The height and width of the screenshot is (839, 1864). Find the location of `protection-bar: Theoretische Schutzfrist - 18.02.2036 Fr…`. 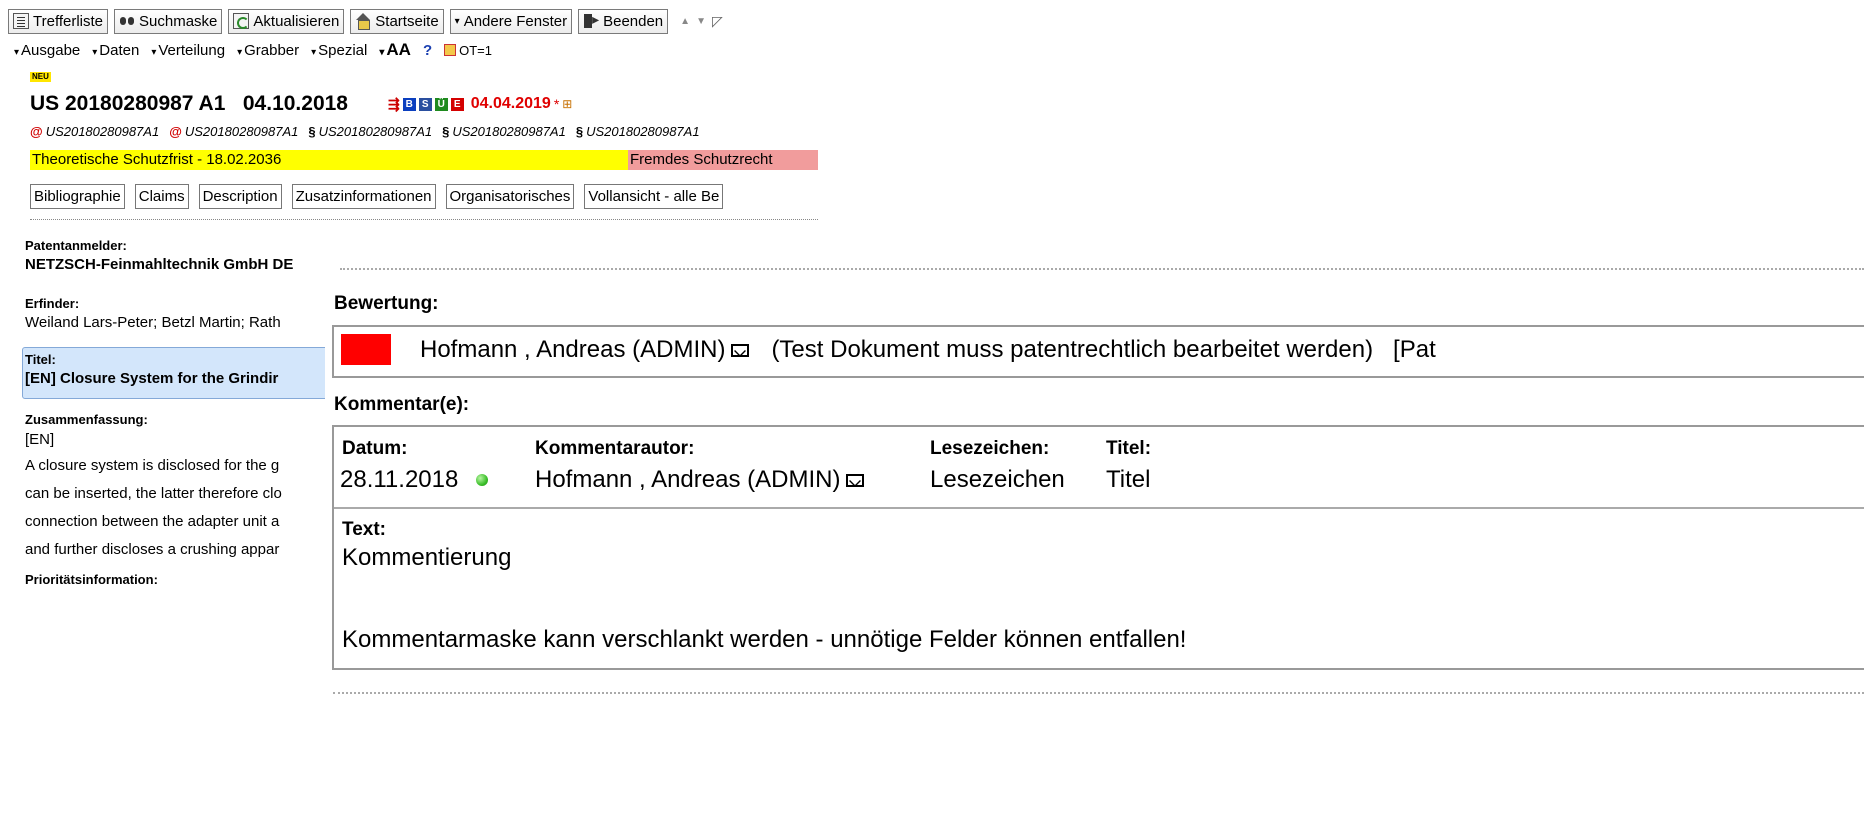

protection-bar: Theoretische Schutzfrist - 18.02.2036 Fr… is located at coordinates (424, 160).